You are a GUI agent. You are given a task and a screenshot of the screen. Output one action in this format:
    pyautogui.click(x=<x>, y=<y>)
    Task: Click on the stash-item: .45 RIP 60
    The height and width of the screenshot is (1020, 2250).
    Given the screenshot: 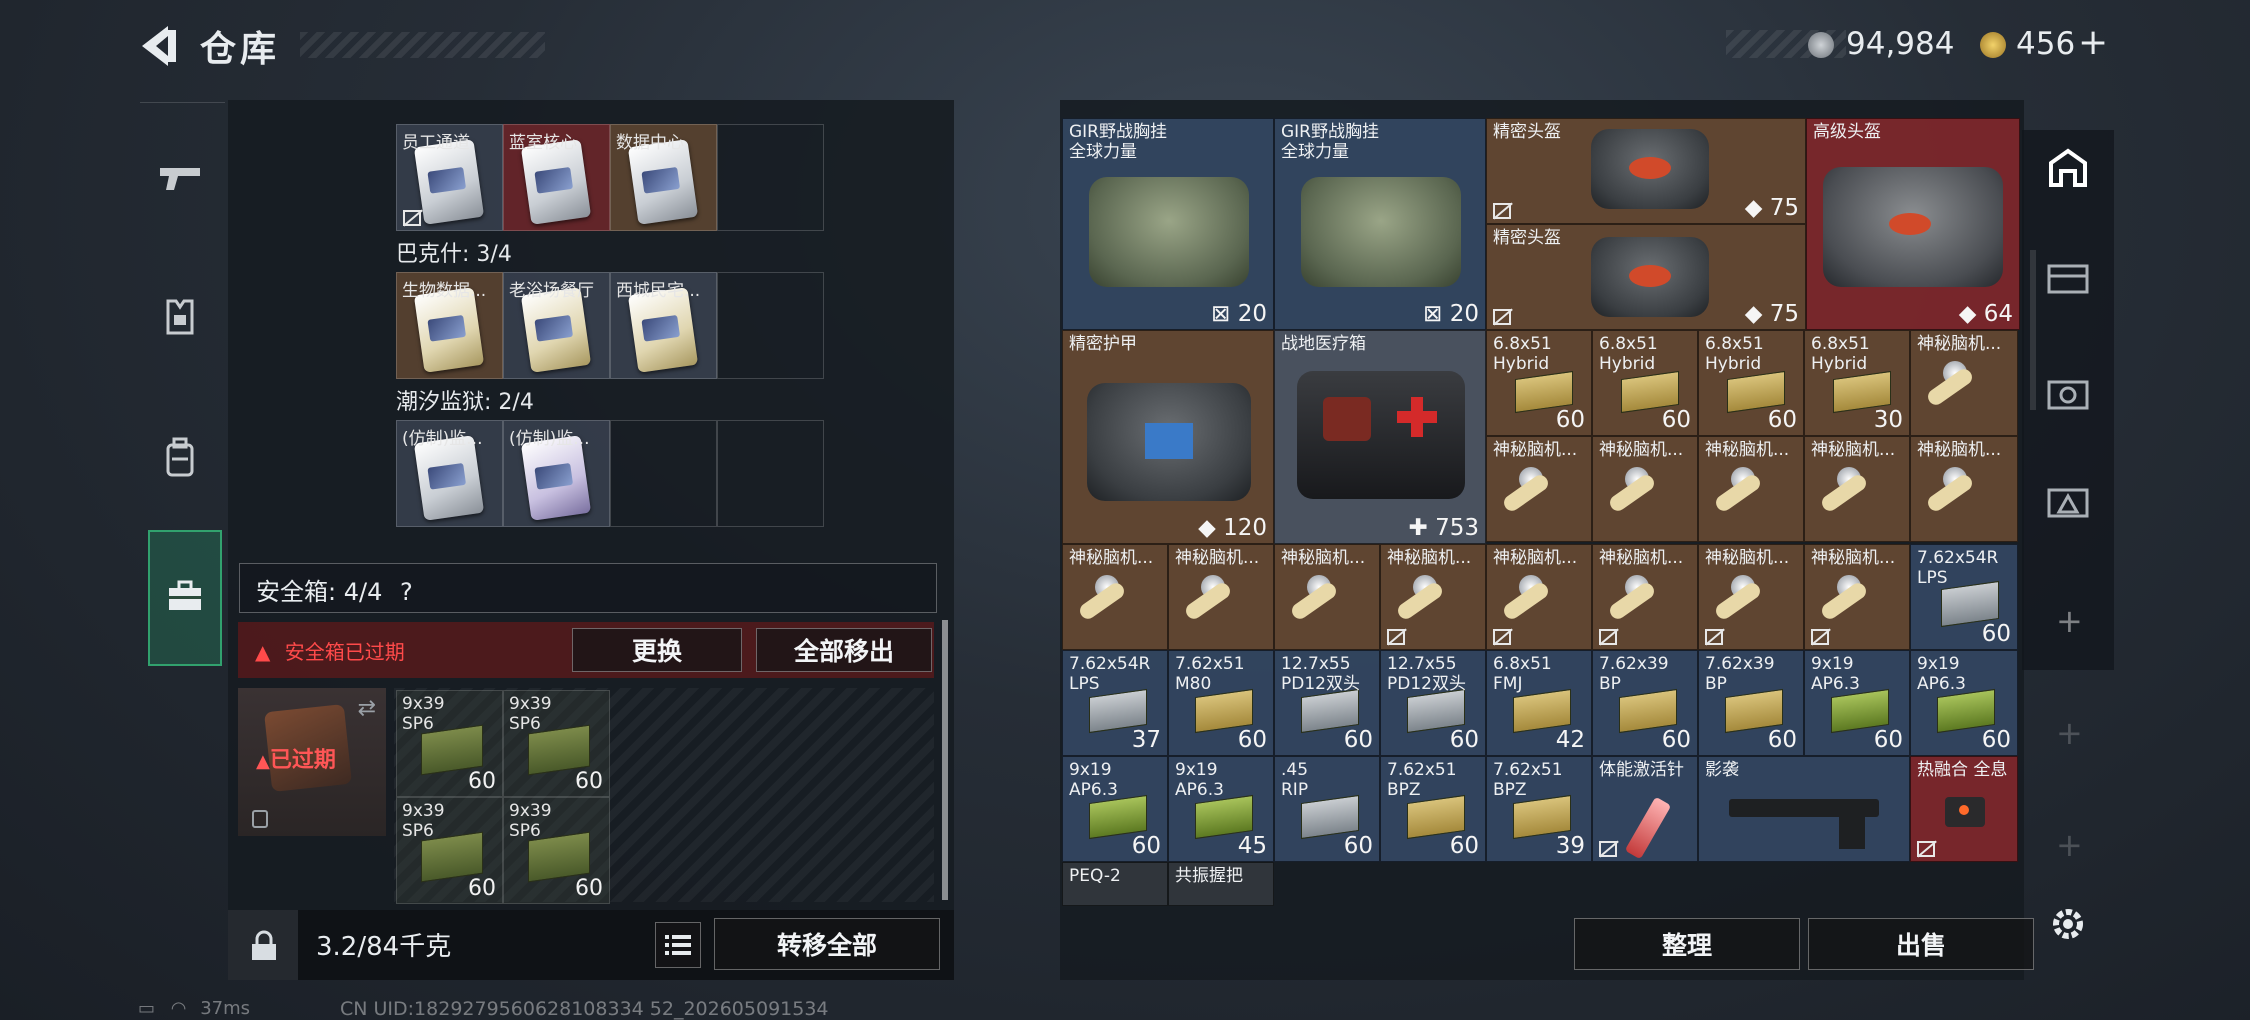 What is the action you would take?
    pyautogui.click(x=1327, y=809)
    